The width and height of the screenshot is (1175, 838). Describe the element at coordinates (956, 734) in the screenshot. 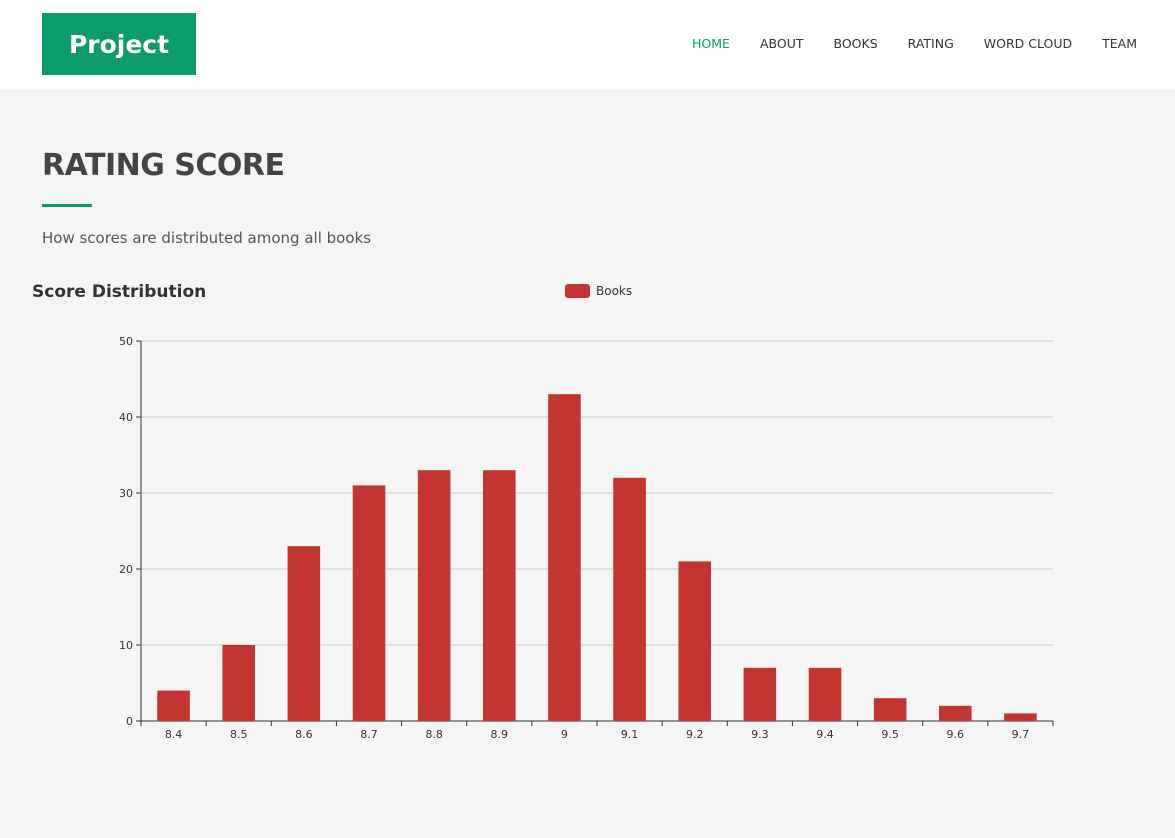

I see `x-tick-label: 9.6` at that location.